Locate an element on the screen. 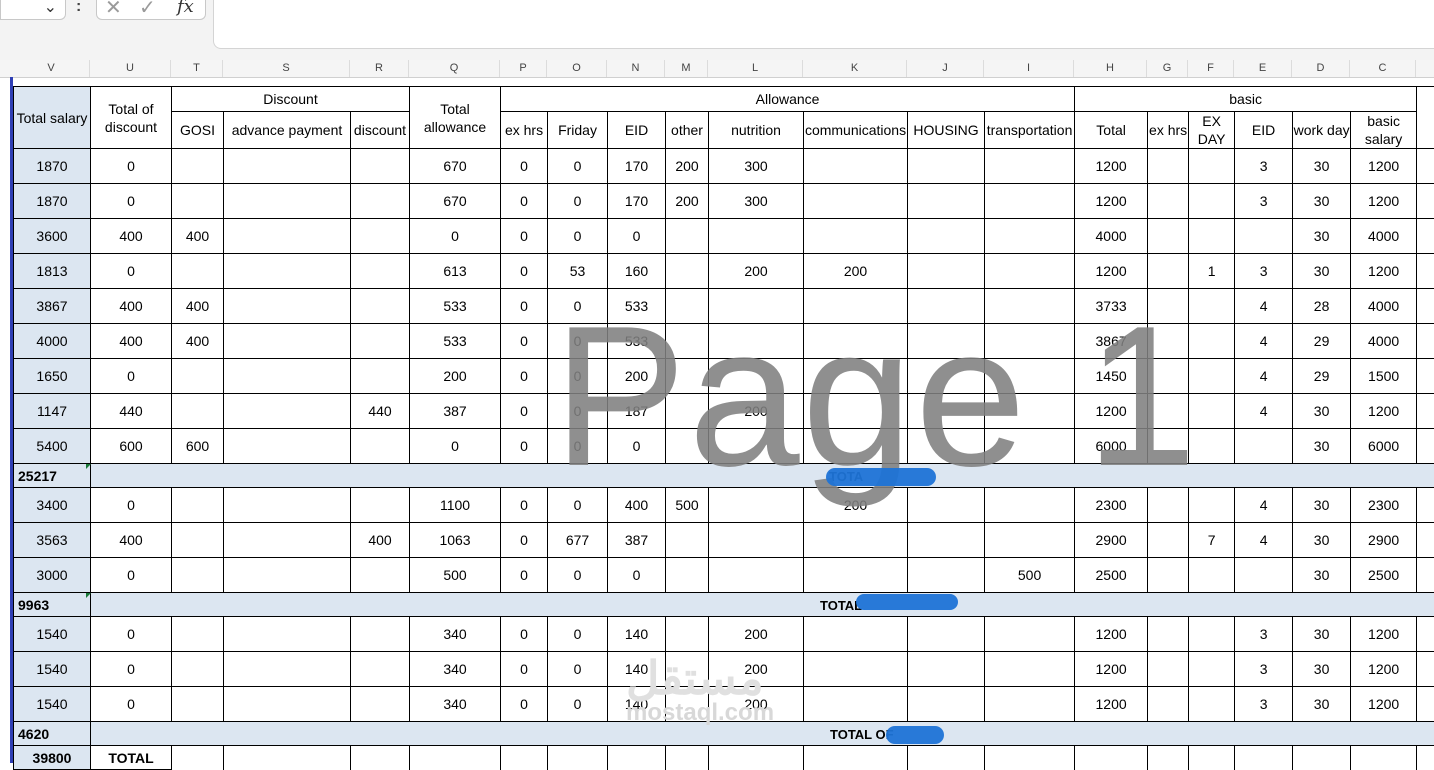 The width and height of the screenshot is (1434, 770). column-header-o: O is located at coordinates (577, 68).